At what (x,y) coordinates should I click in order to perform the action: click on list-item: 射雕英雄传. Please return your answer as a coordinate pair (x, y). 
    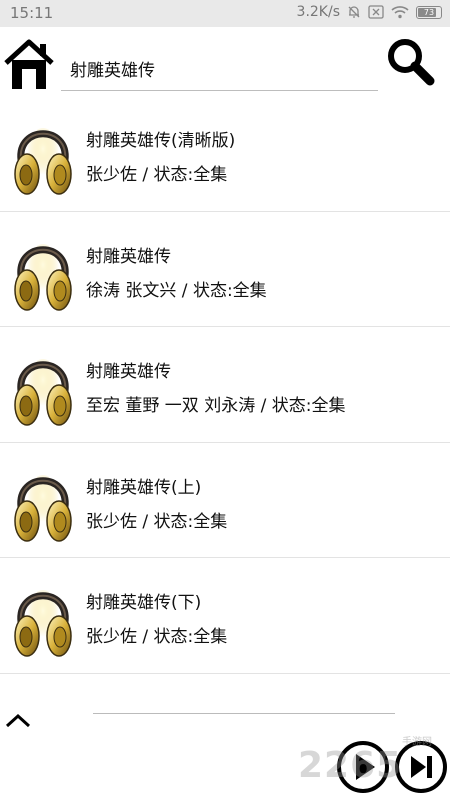
    Looking at the image, I should click on (225, 690).